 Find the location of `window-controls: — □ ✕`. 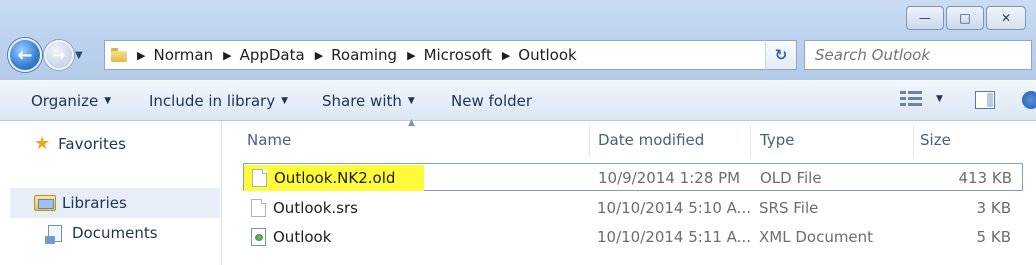

window-controls: — □ ✕ is located at coordinates (966, 18).